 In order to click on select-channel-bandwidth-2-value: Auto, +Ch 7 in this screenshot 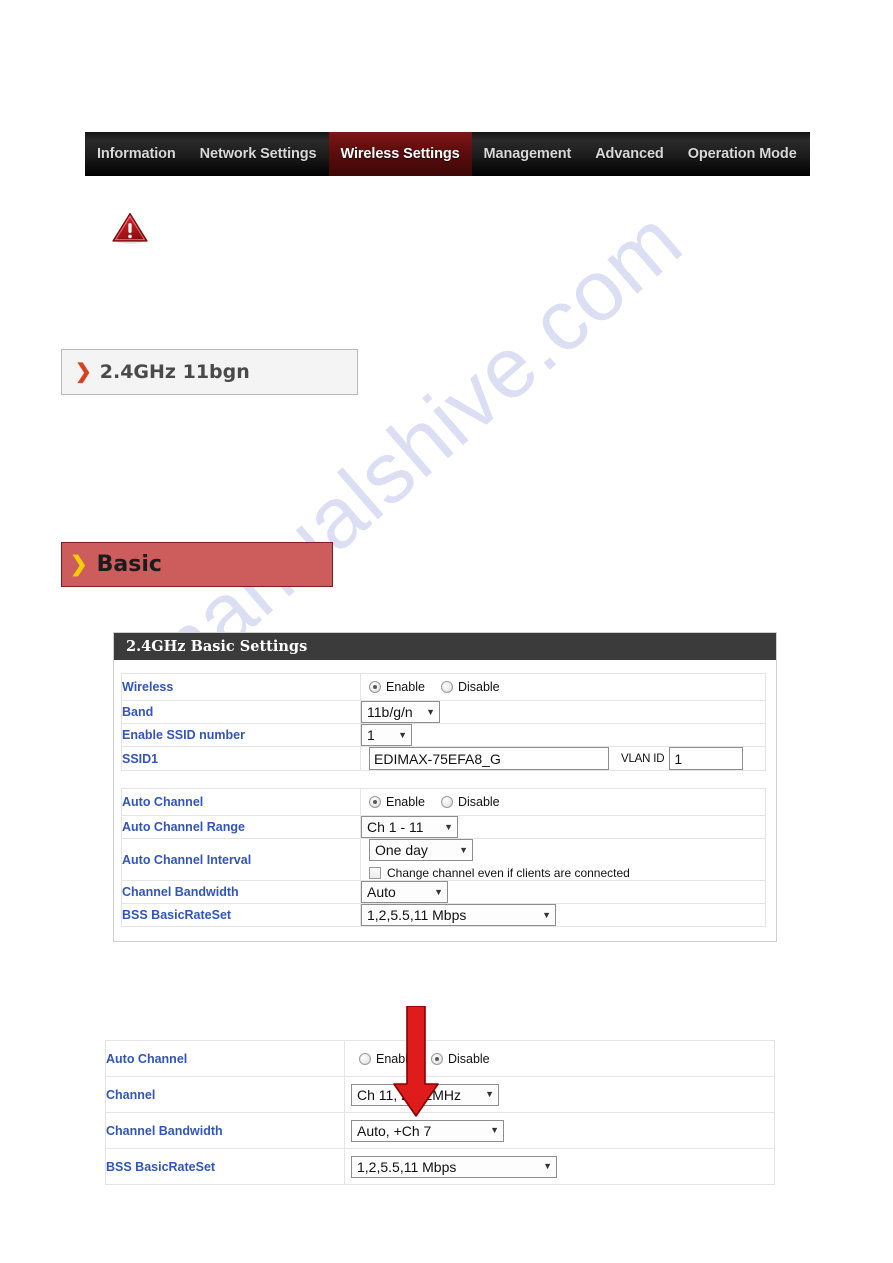, I will do `click(394, 1130)`.